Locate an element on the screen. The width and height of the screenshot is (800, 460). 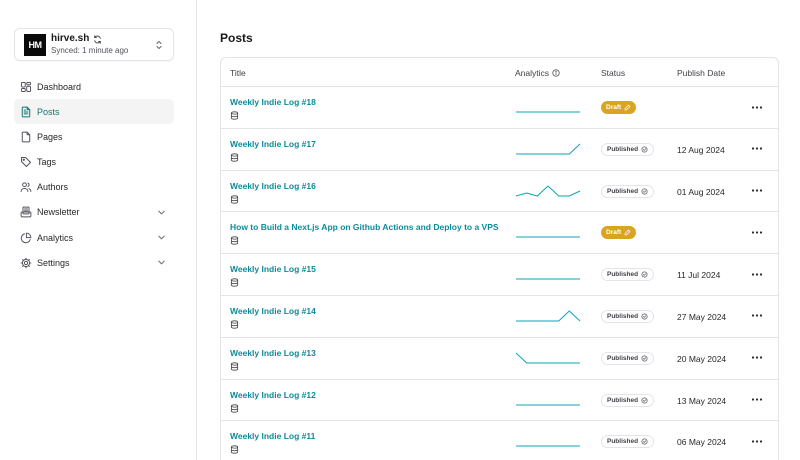
info-icon is located at coordinates (556, 73).